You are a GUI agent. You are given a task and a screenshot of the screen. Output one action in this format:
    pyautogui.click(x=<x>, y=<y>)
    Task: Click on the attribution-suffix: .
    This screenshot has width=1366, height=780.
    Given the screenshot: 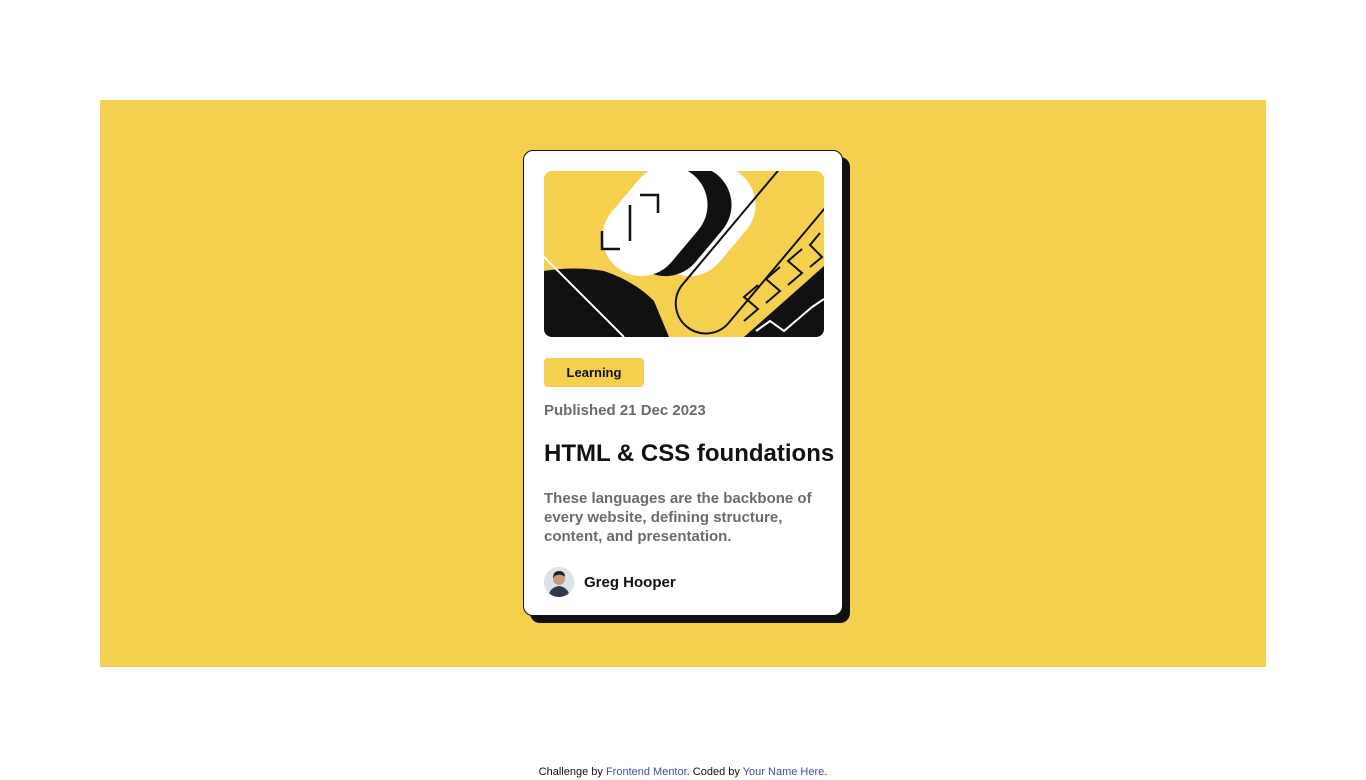 What is the action you would take?
    pyautogui.click(x=826, y=772)
    